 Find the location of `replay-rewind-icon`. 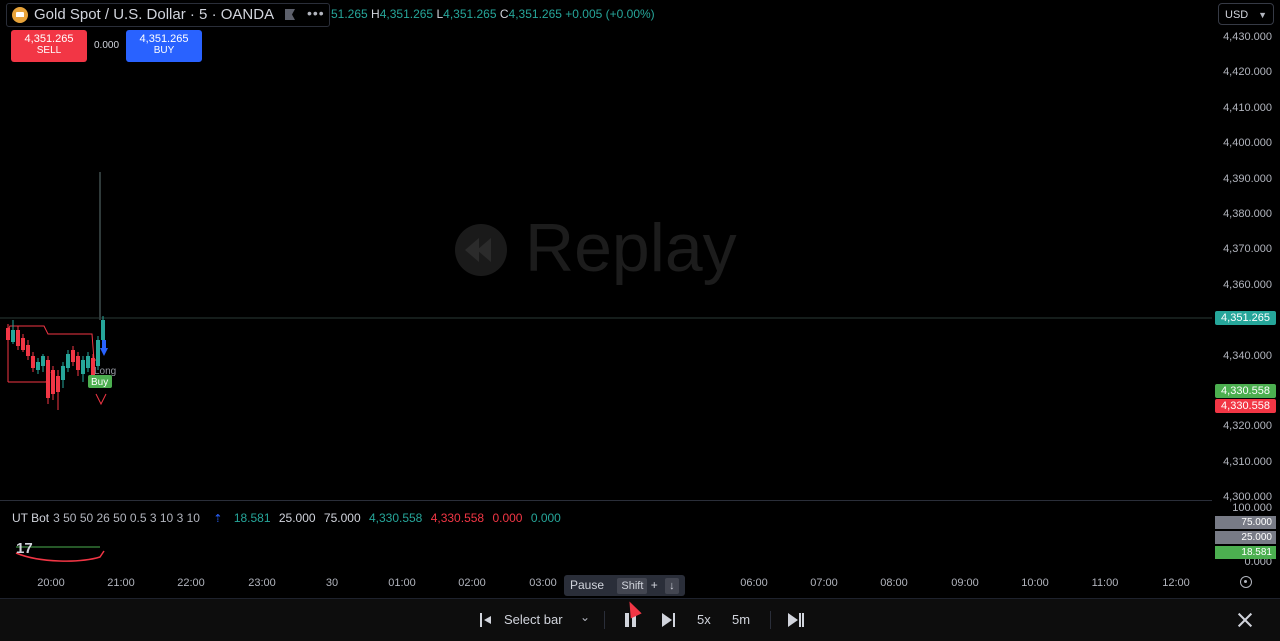

replay-rewind-icon is located at coordinates (481, 250).